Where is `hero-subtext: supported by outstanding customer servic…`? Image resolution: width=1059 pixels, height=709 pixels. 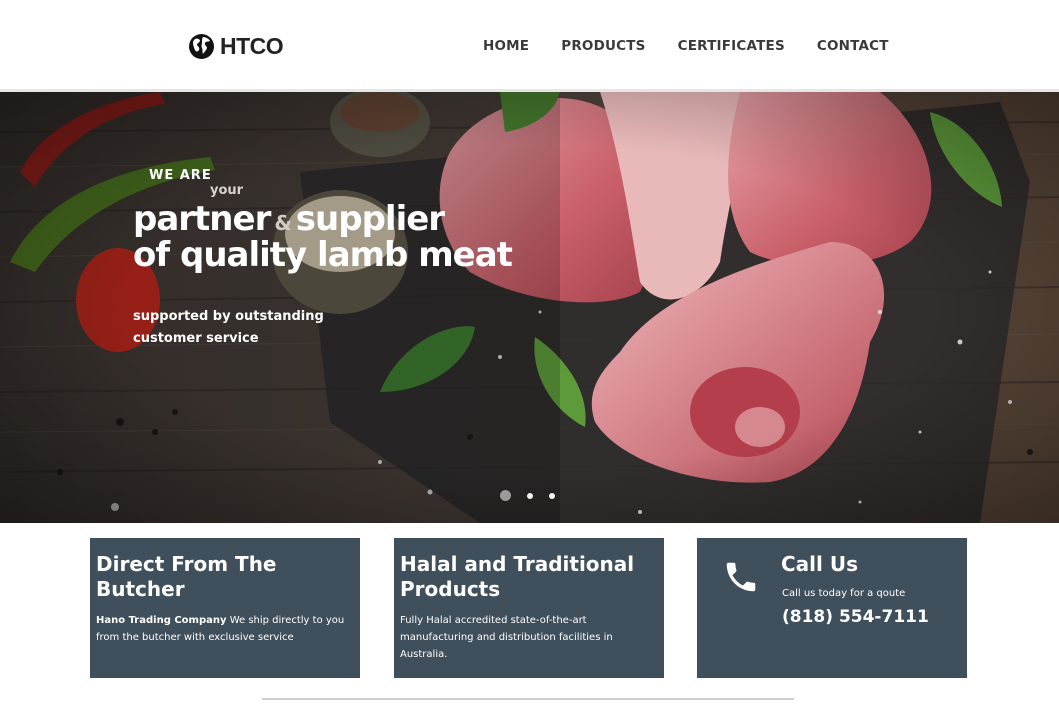
hero-subtext: supported by outstanding customer servic… is located at coordinates (228, 327).